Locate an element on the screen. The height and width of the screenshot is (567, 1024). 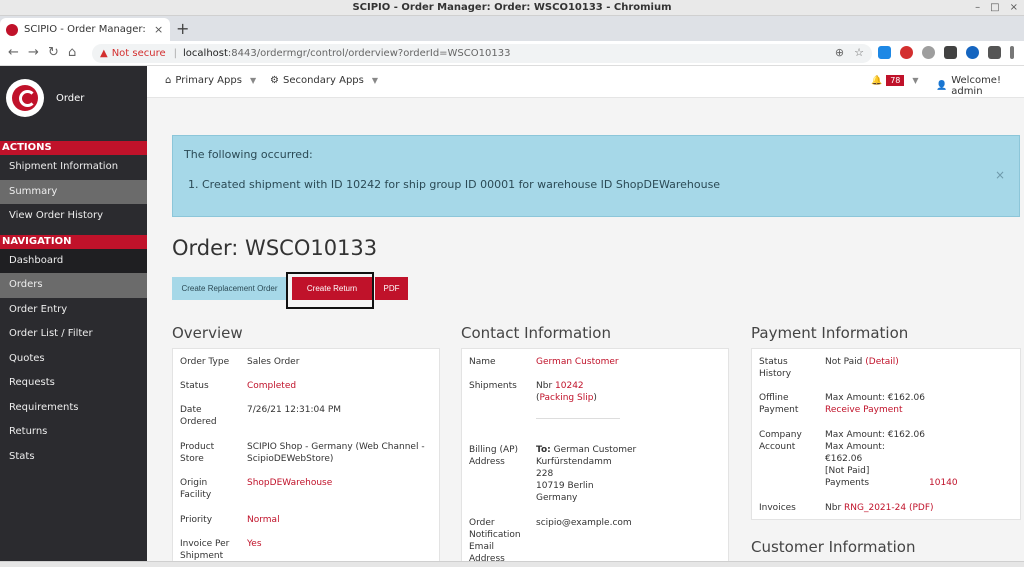
sidebar-item-returns: Returns is located at coordinates (73, 432).